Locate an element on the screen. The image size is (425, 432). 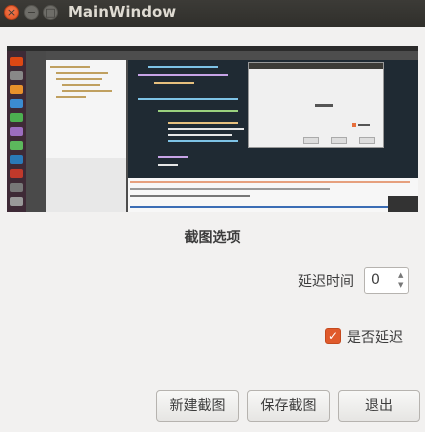
delay-time-spinbox: 0 ▲ ▼ is located at coordinates (386, 280).